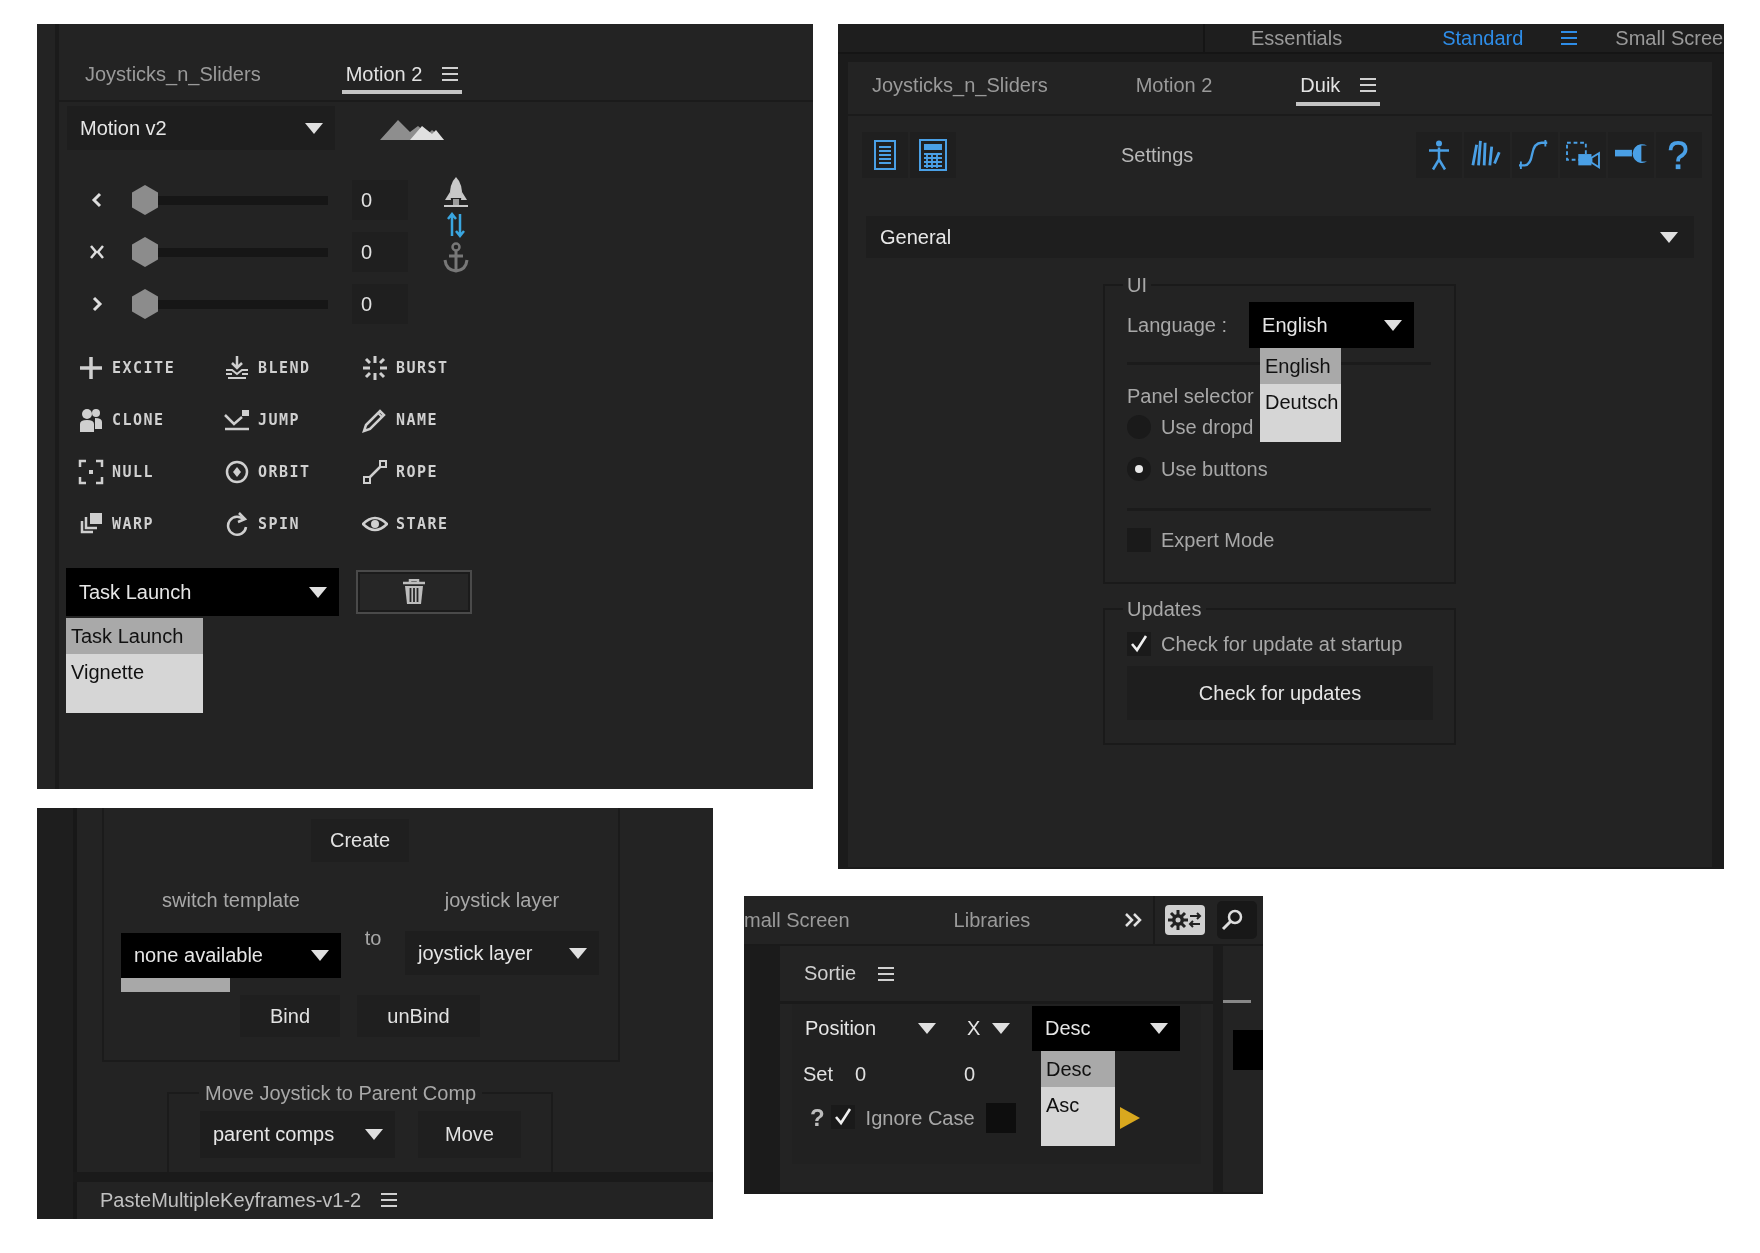 This screenshot has width=1760, height=1253. I want to click on delete-button, so click(414, 592).